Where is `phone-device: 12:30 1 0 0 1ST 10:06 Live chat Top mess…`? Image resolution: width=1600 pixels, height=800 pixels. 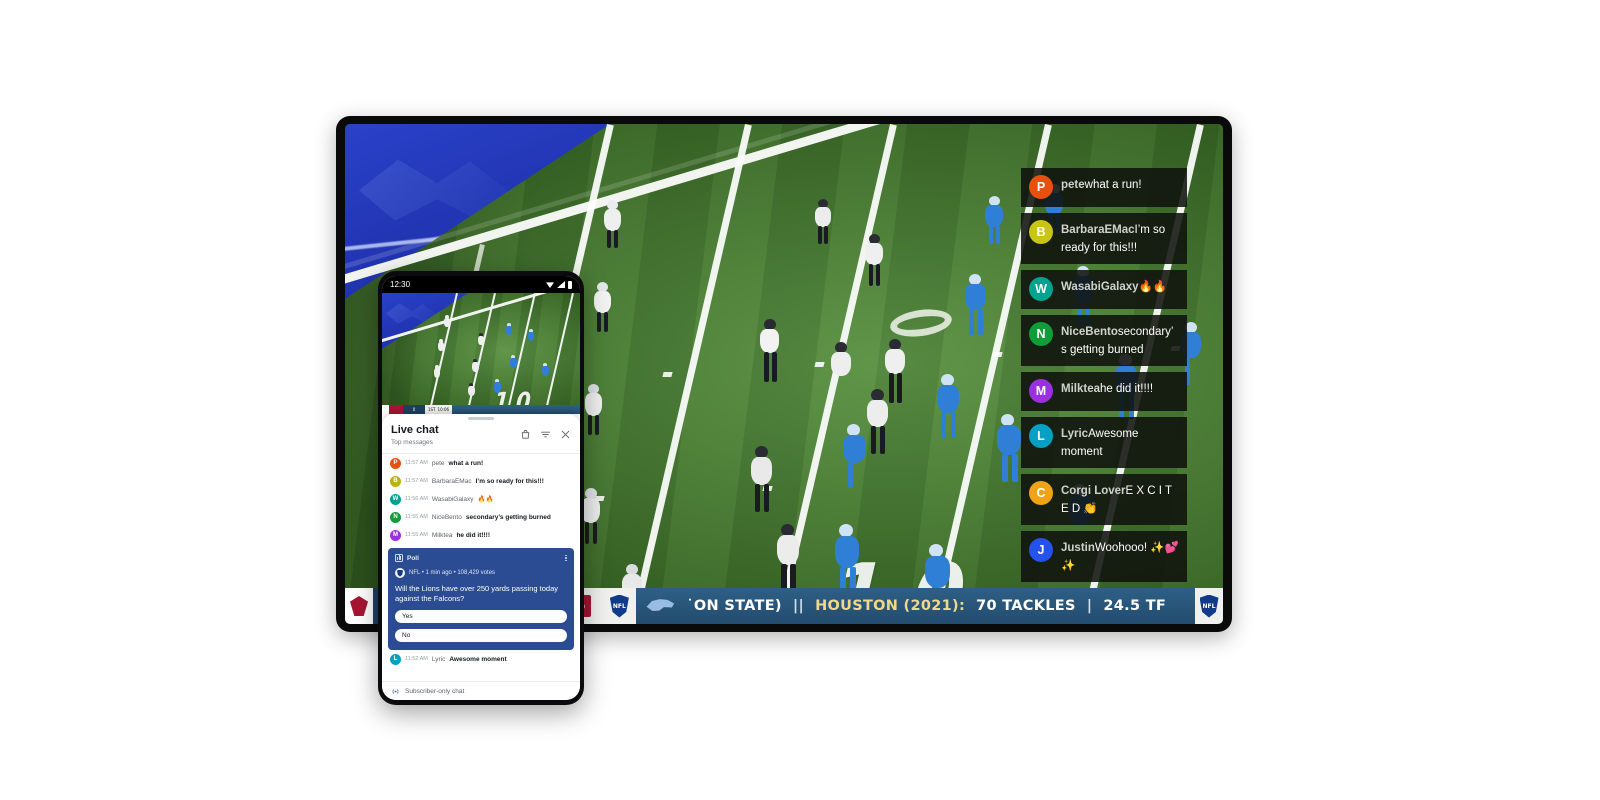
phone-device: 12:30 1 0 0 1ST 10:06 Live chat Top mess… is located at coordinates (481, 488).